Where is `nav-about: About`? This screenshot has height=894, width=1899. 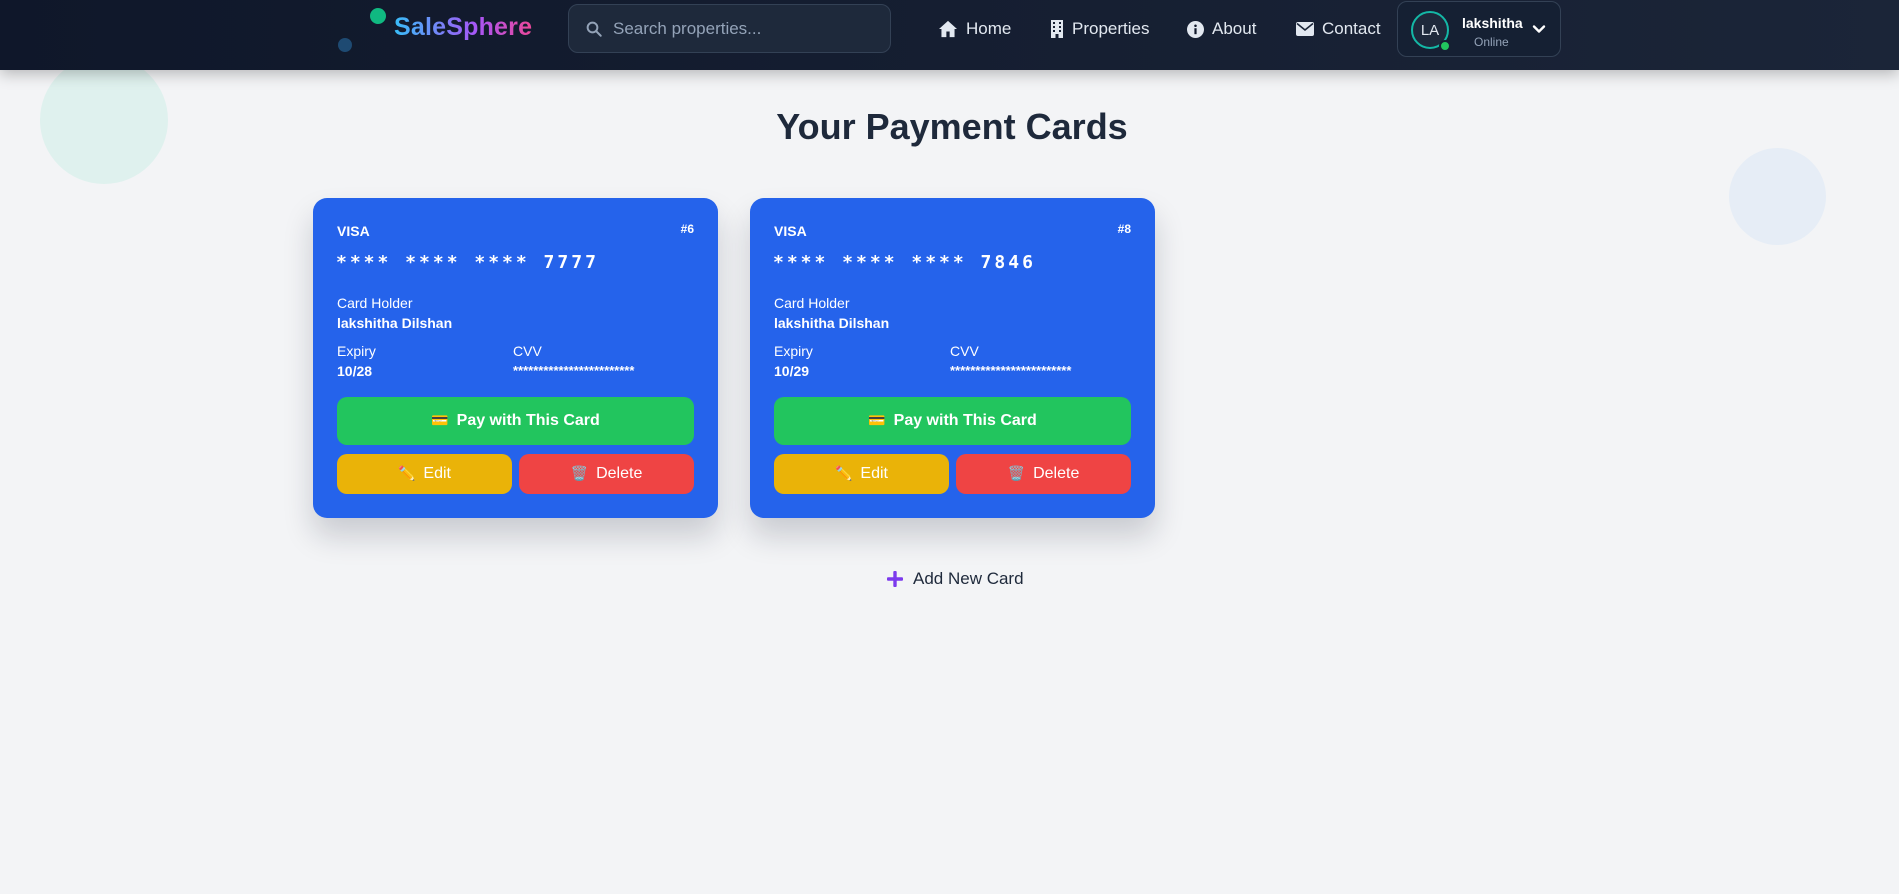
nav-about: About is located at coordinates (1221, 29).